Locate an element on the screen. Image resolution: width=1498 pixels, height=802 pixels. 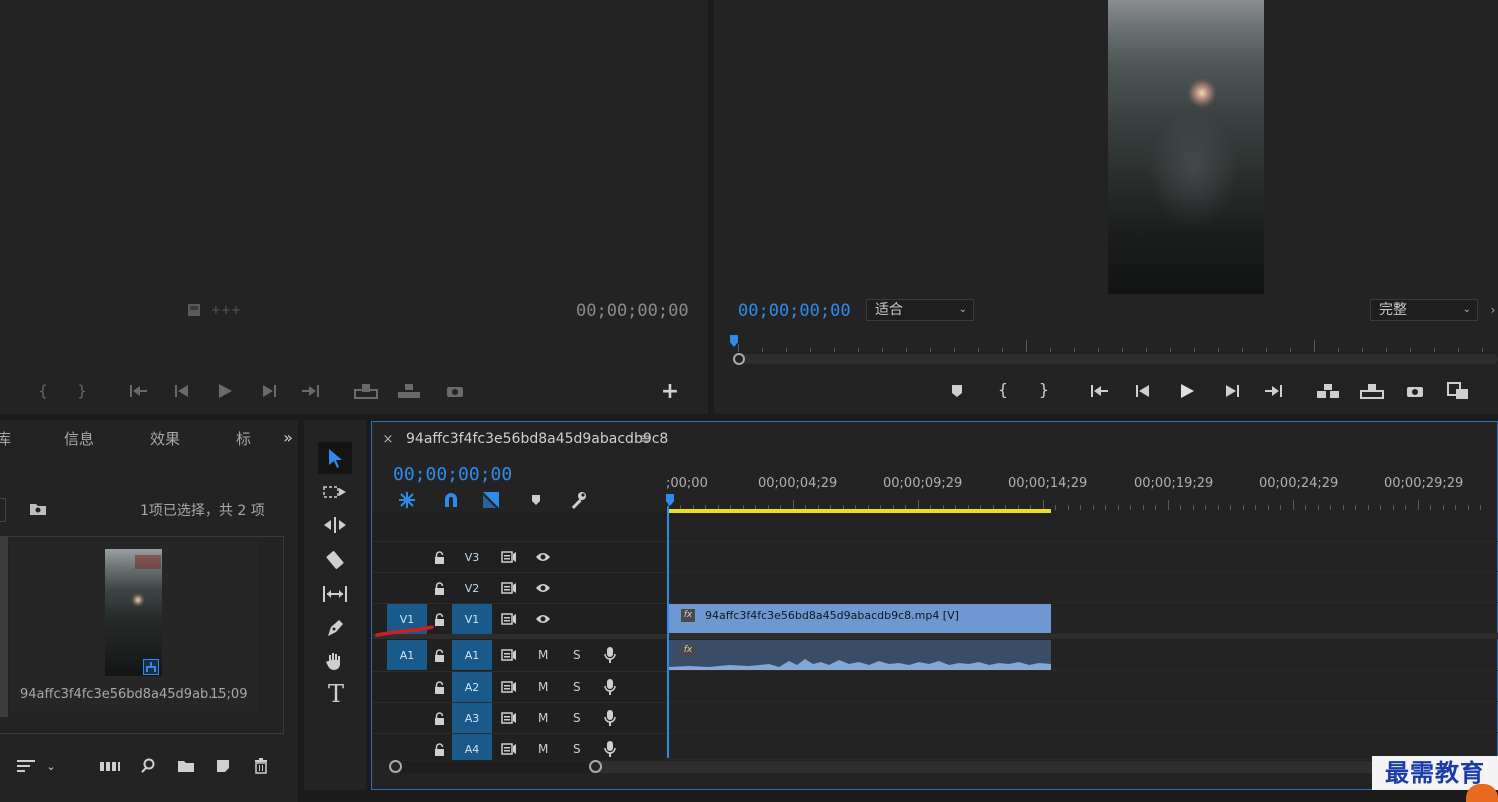
program-zoom-scrollbar is located at coordinates (1115, 359).